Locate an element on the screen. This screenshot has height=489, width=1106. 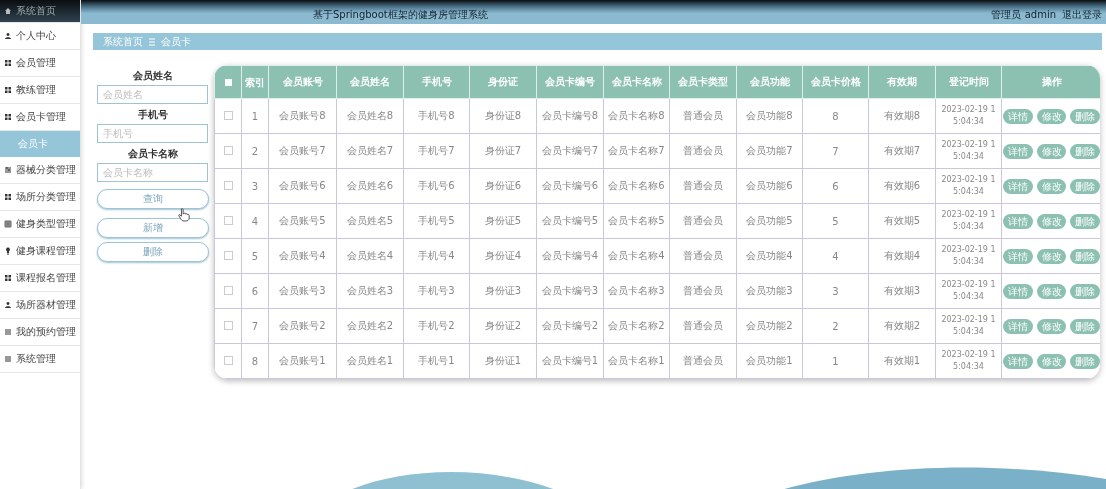
table-cell: 有效期8 is located at coordinates (902, 116).